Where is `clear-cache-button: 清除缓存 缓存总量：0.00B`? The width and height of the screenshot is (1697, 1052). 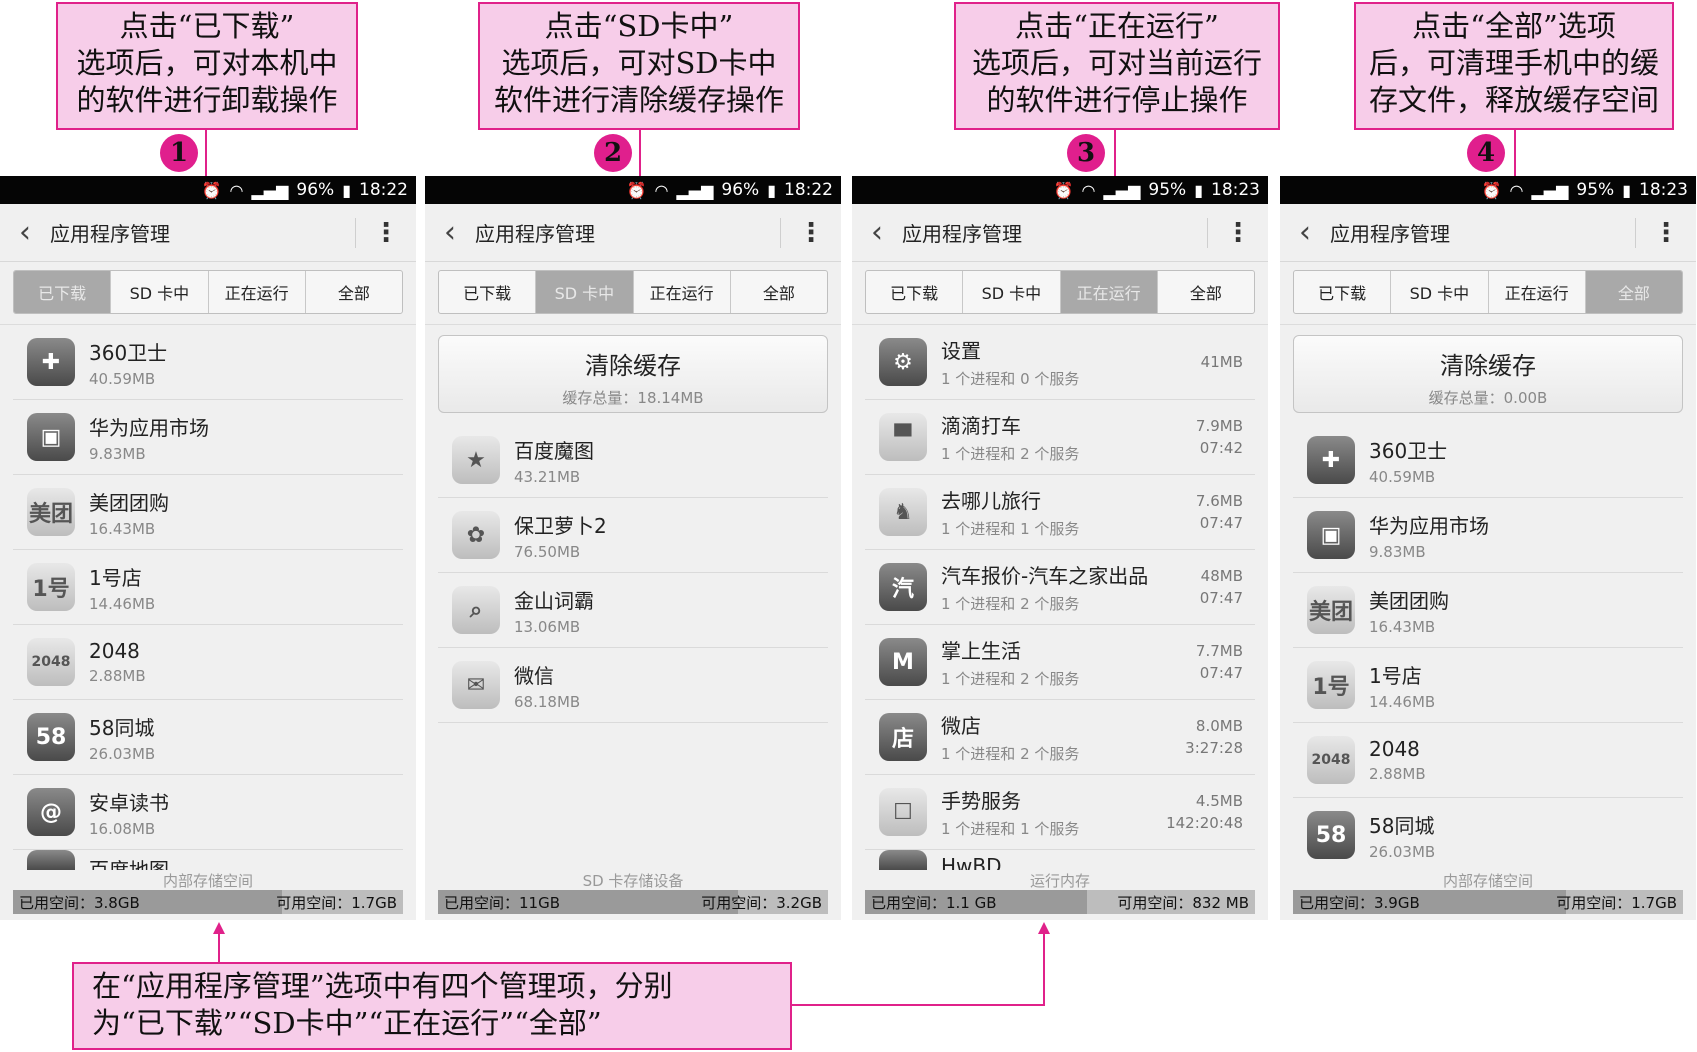 clear-cache-button: 清除缓存 缓存总量：0.00B is located at coordinates (1488, 374).